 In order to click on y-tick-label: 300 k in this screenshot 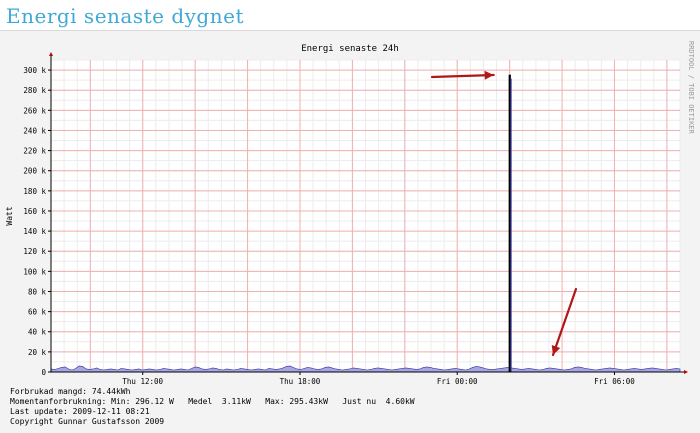, I will do `click(34, 70)`.